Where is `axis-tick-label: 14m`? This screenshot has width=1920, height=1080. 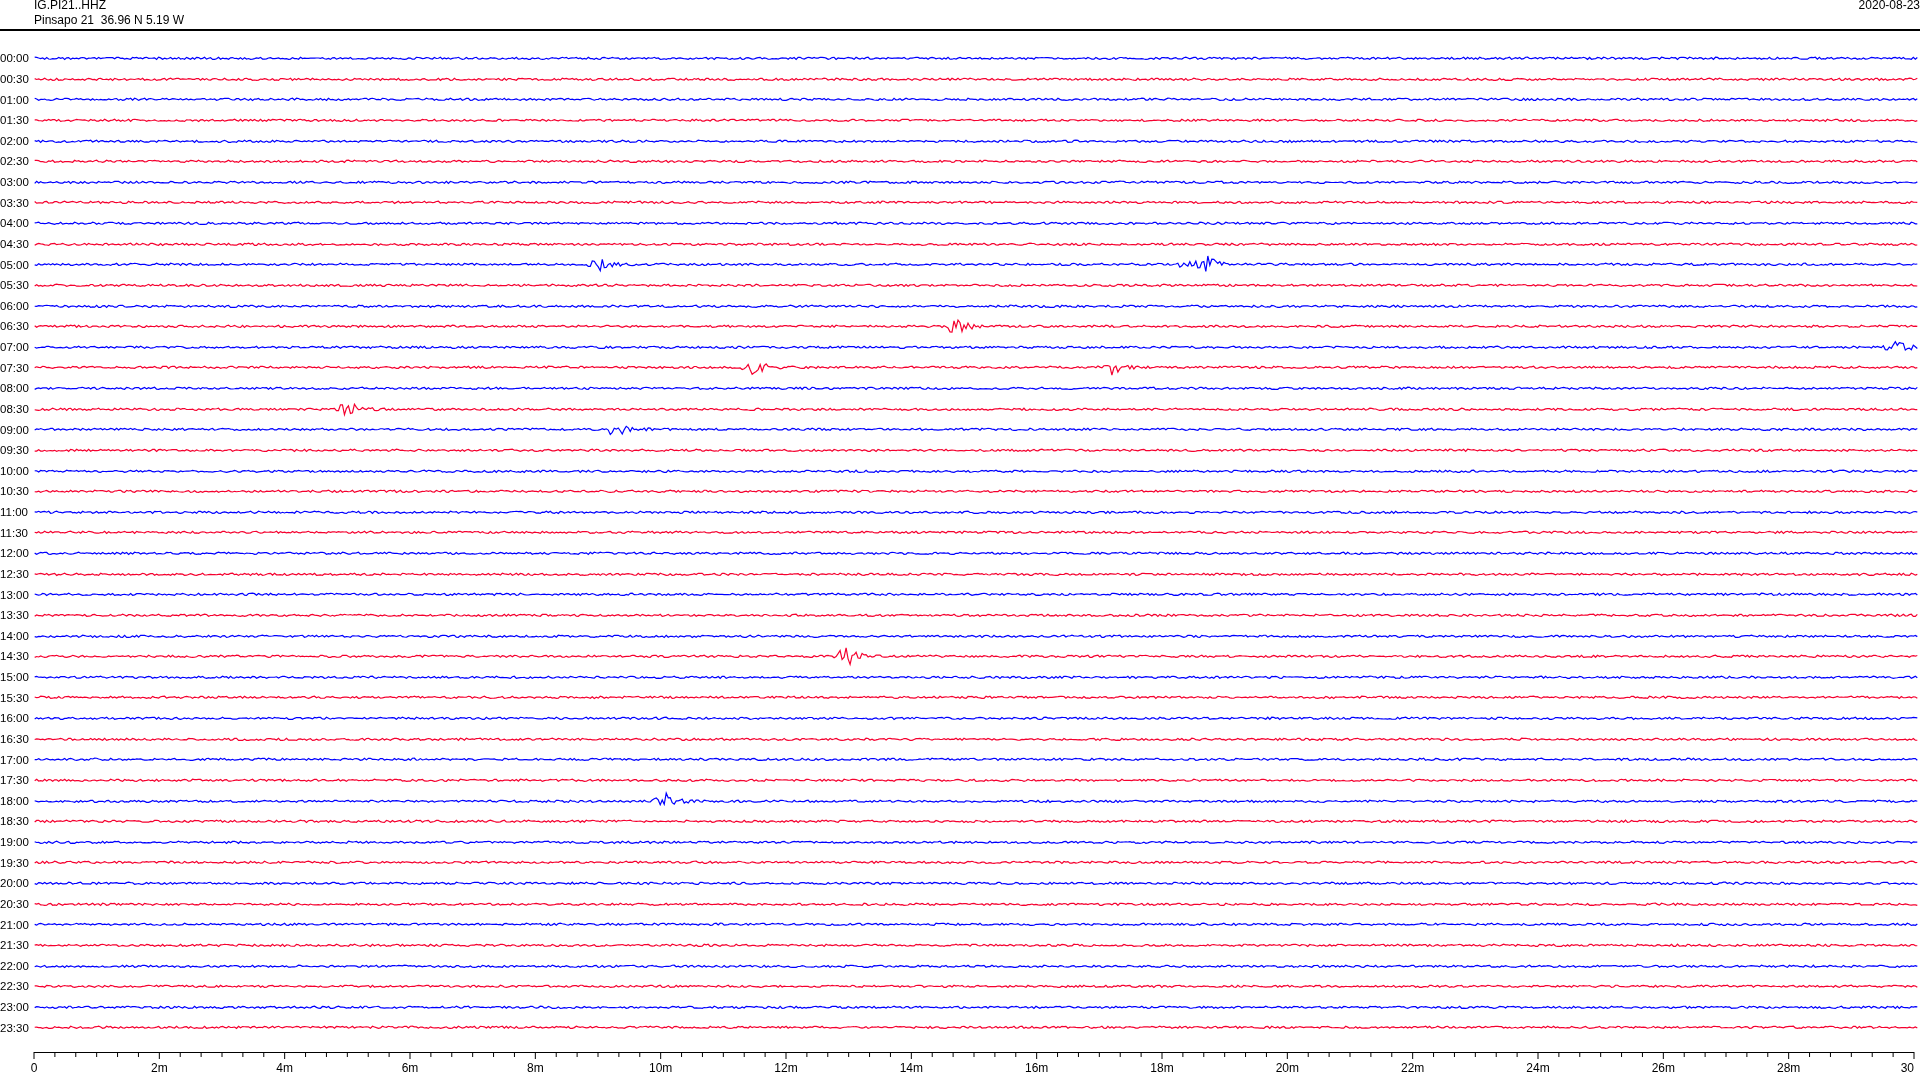 axis-tick-label: 14m is located at coordinates (911, 1068).